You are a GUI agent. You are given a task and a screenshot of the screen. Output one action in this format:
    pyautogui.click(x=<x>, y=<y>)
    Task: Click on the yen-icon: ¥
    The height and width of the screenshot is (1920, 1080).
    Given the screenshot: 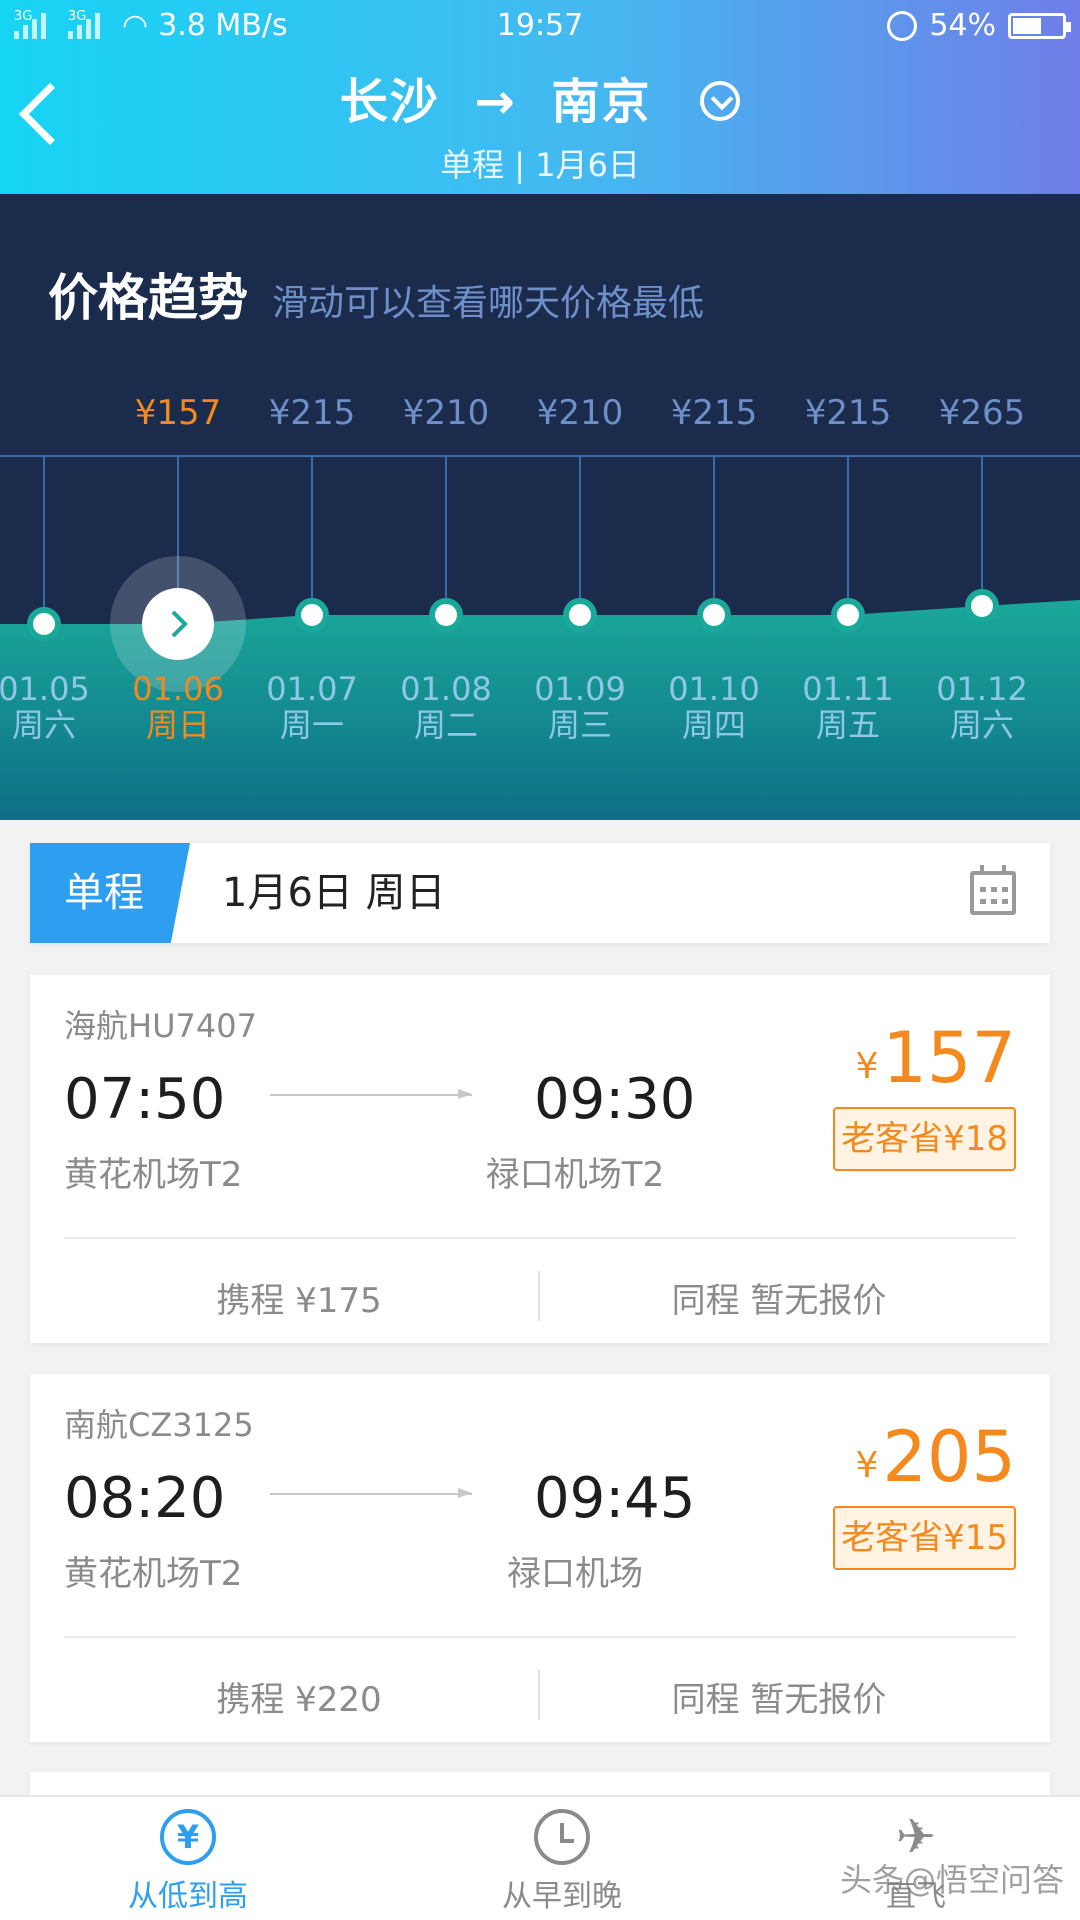 What is the action you would take?
    pyautogui.click(x=188, y=1837)
    